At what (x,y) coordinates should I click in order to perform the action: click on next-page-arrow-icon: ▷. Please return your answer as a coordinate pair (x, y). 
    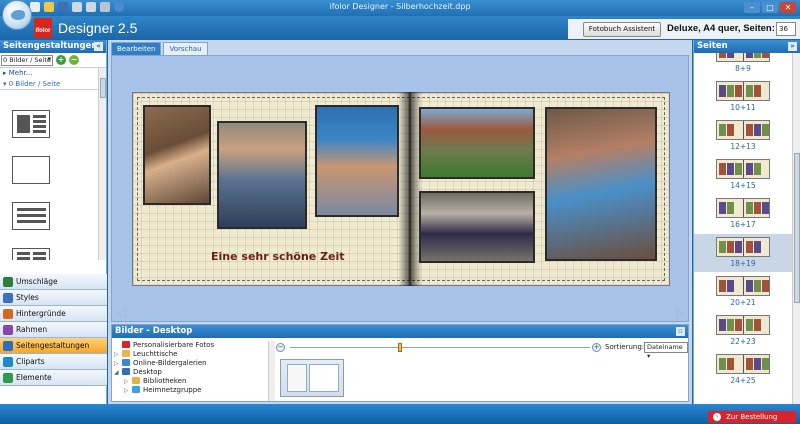
    Looking at the image, I should click on (680, 313).